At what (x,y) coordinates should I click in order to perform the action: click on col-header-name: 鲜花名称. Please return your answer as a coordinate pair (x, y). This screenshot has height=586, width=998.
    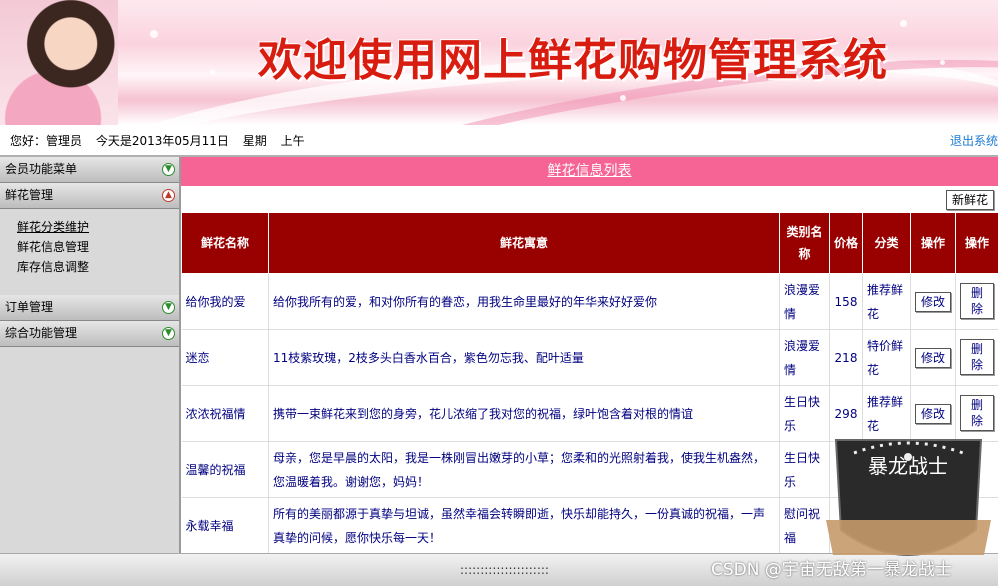
    Looking at the image, I should click on (225, 243).